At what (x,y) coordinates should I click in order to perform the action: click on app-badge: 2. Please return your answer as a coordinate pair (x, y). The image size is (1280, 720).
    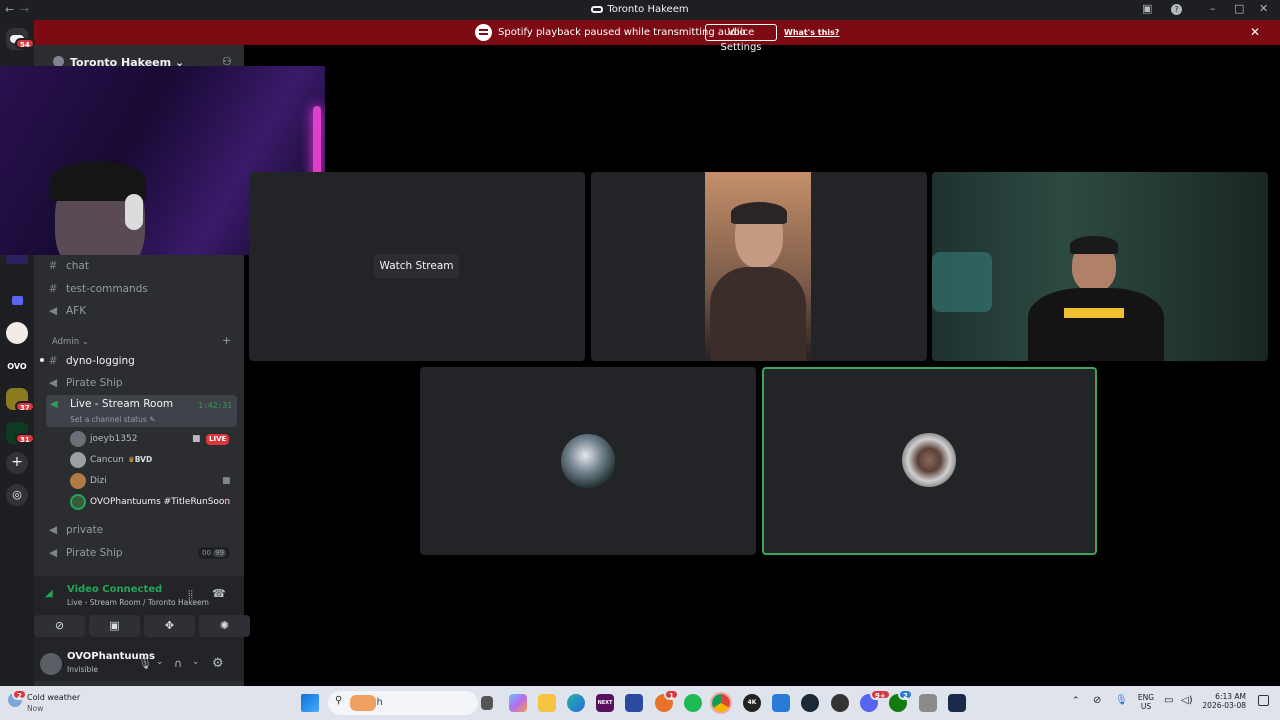
    Looking at the image, I should click on (905, 694).